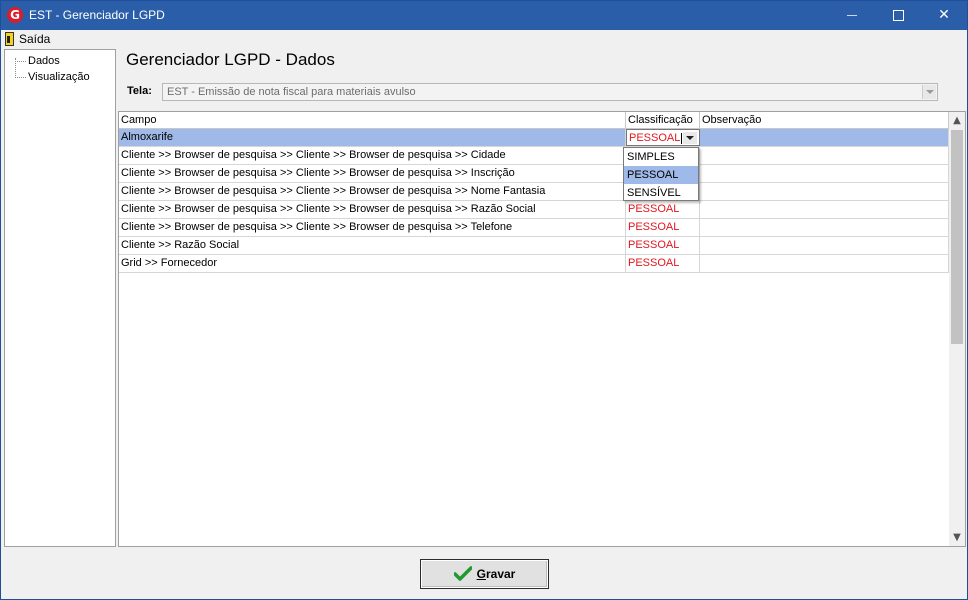  What do you see at coordinates (957, 537) in the screenshot?
I see `scroll-down-icon: ▼` at bounding box center [957, 537].